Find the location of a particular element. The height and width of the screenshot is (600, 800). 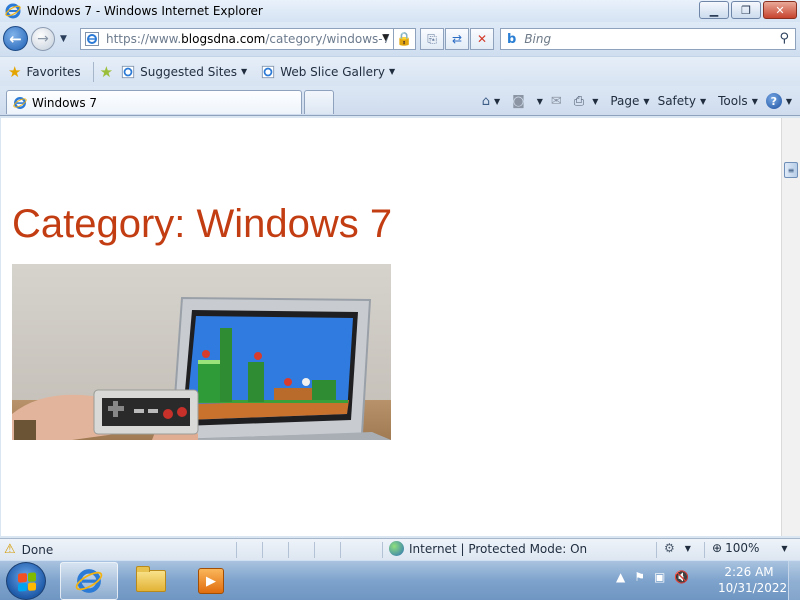

suggested-sites-label: Suggested Sites is located at coordinates (189, 71).